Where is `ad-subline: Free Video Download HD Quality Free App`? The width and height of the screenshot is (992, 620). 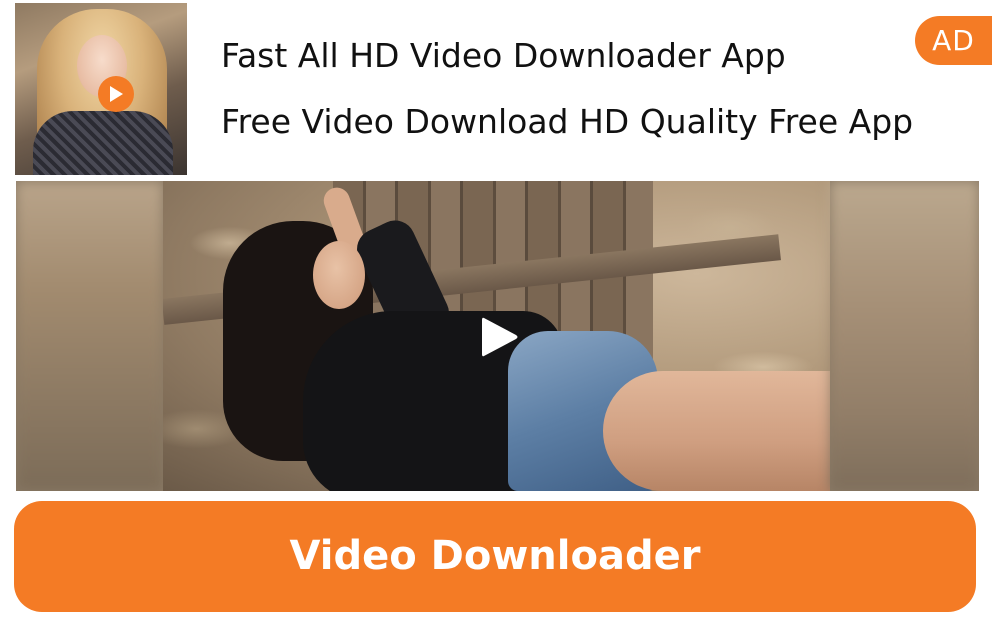
ad-subline: Free Video Download HD Quality Free App is located at coordinates (567, 122).